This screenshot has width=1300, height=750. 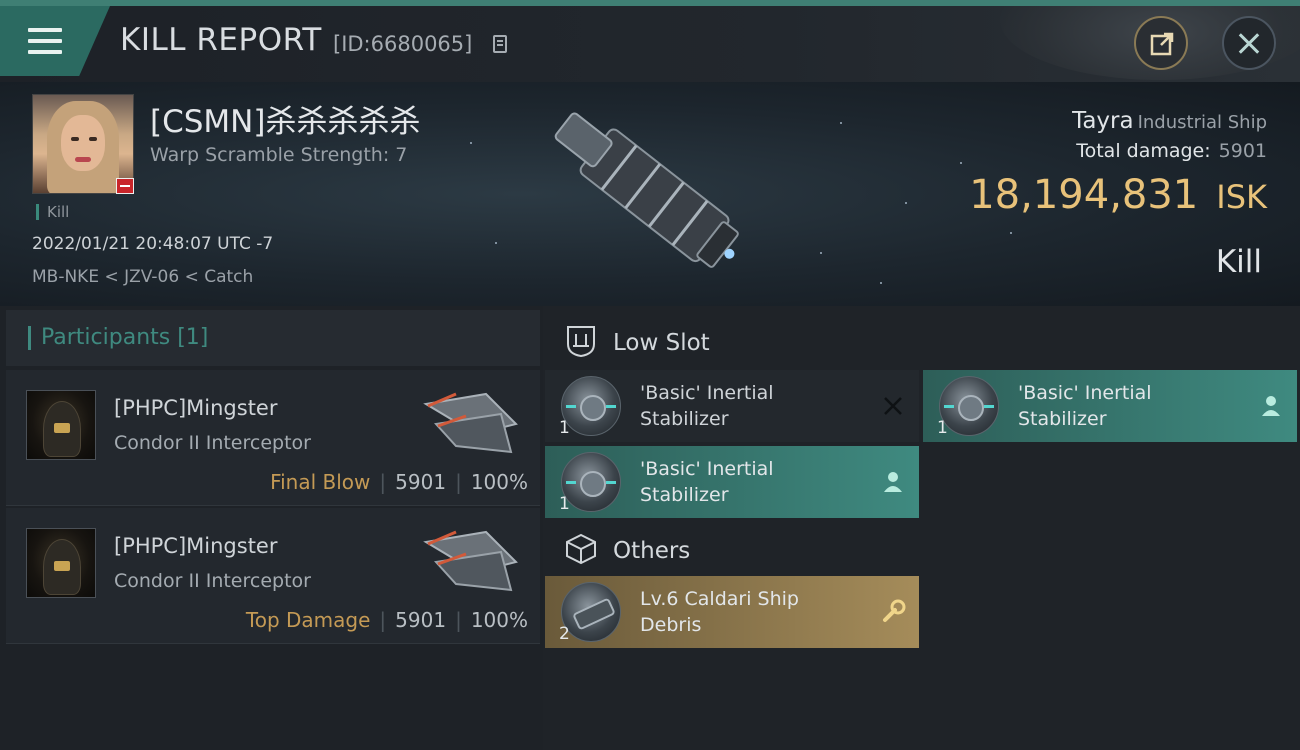 What do you see at coordinates (52, 212) in the screenshot?
I see `kill-tag: Kill` at bounding box center [52, 212].